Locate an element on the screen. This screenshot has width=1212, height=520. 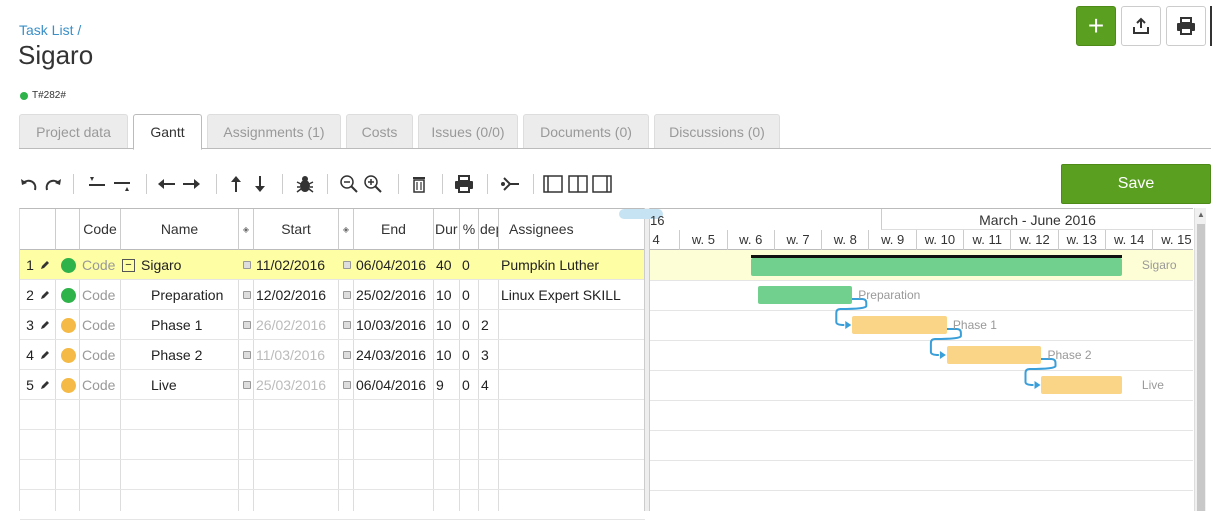
task-name: Sigaro is located at coordinates (161, 265).